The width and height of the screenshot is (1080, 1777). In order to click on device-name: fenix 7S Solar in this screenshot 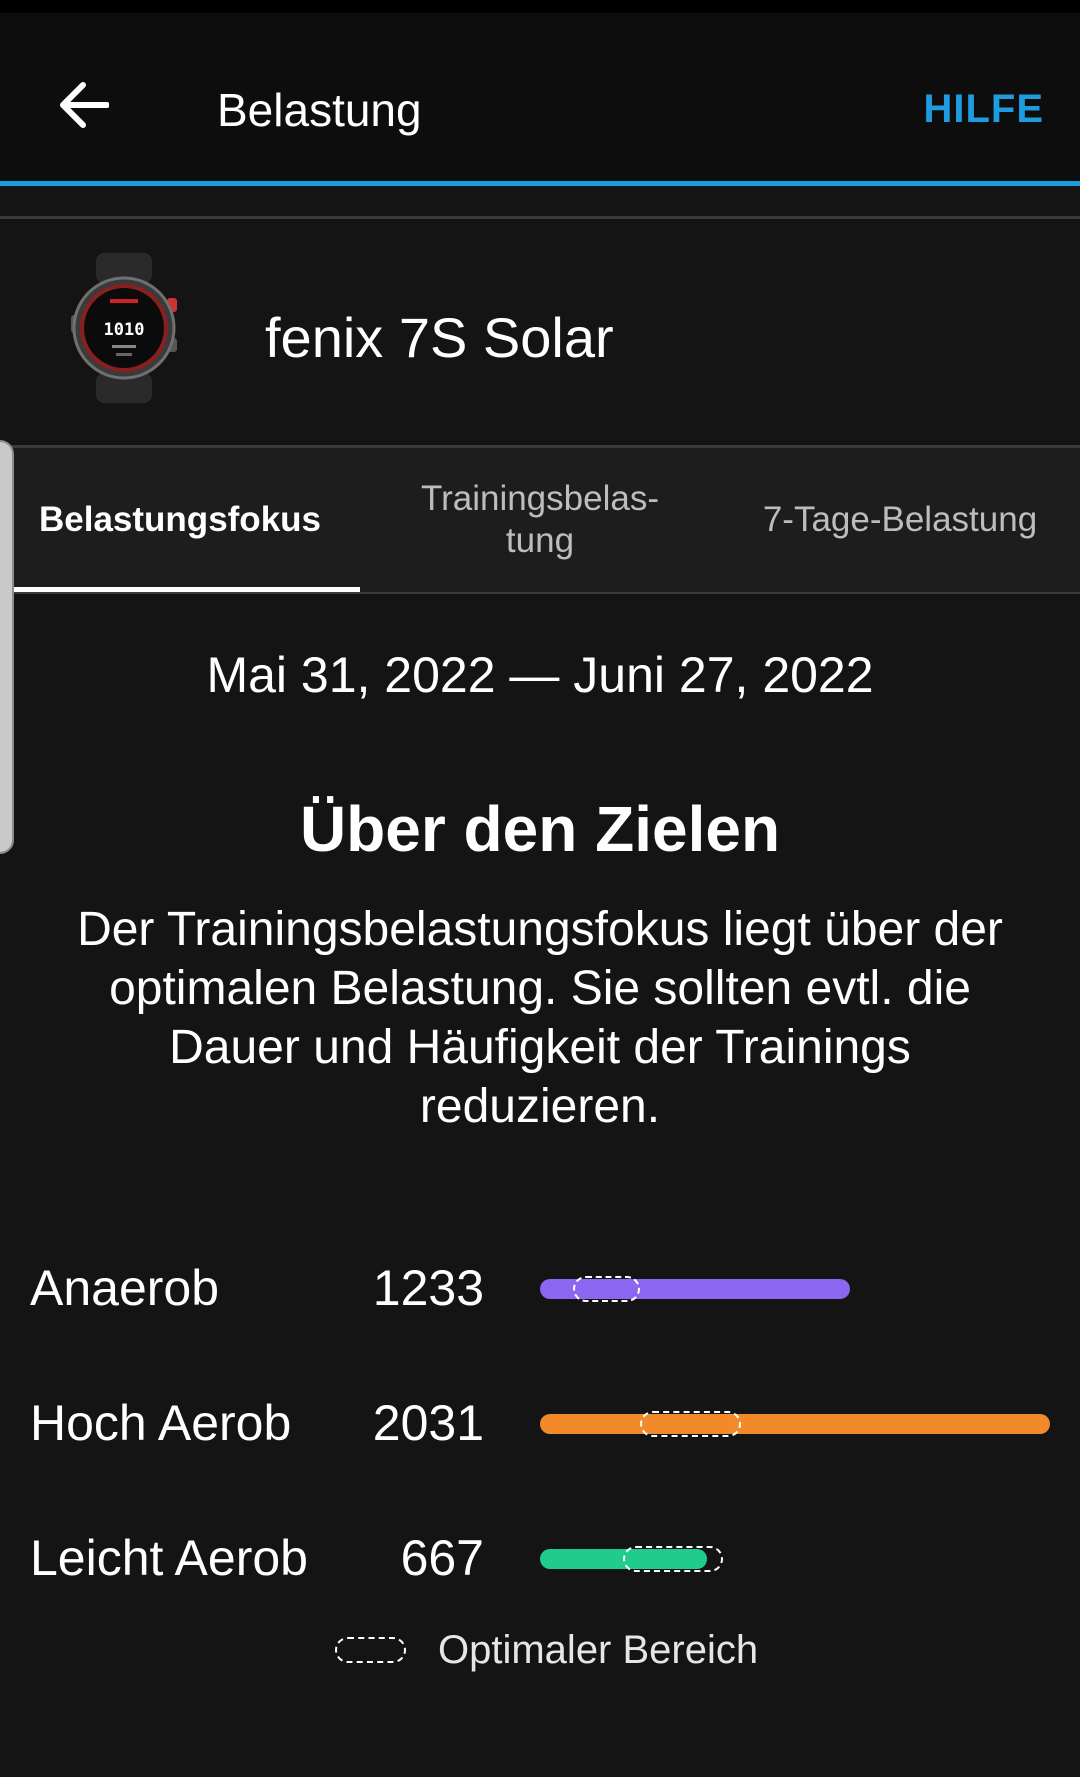, I will do `click(439, 337)`.